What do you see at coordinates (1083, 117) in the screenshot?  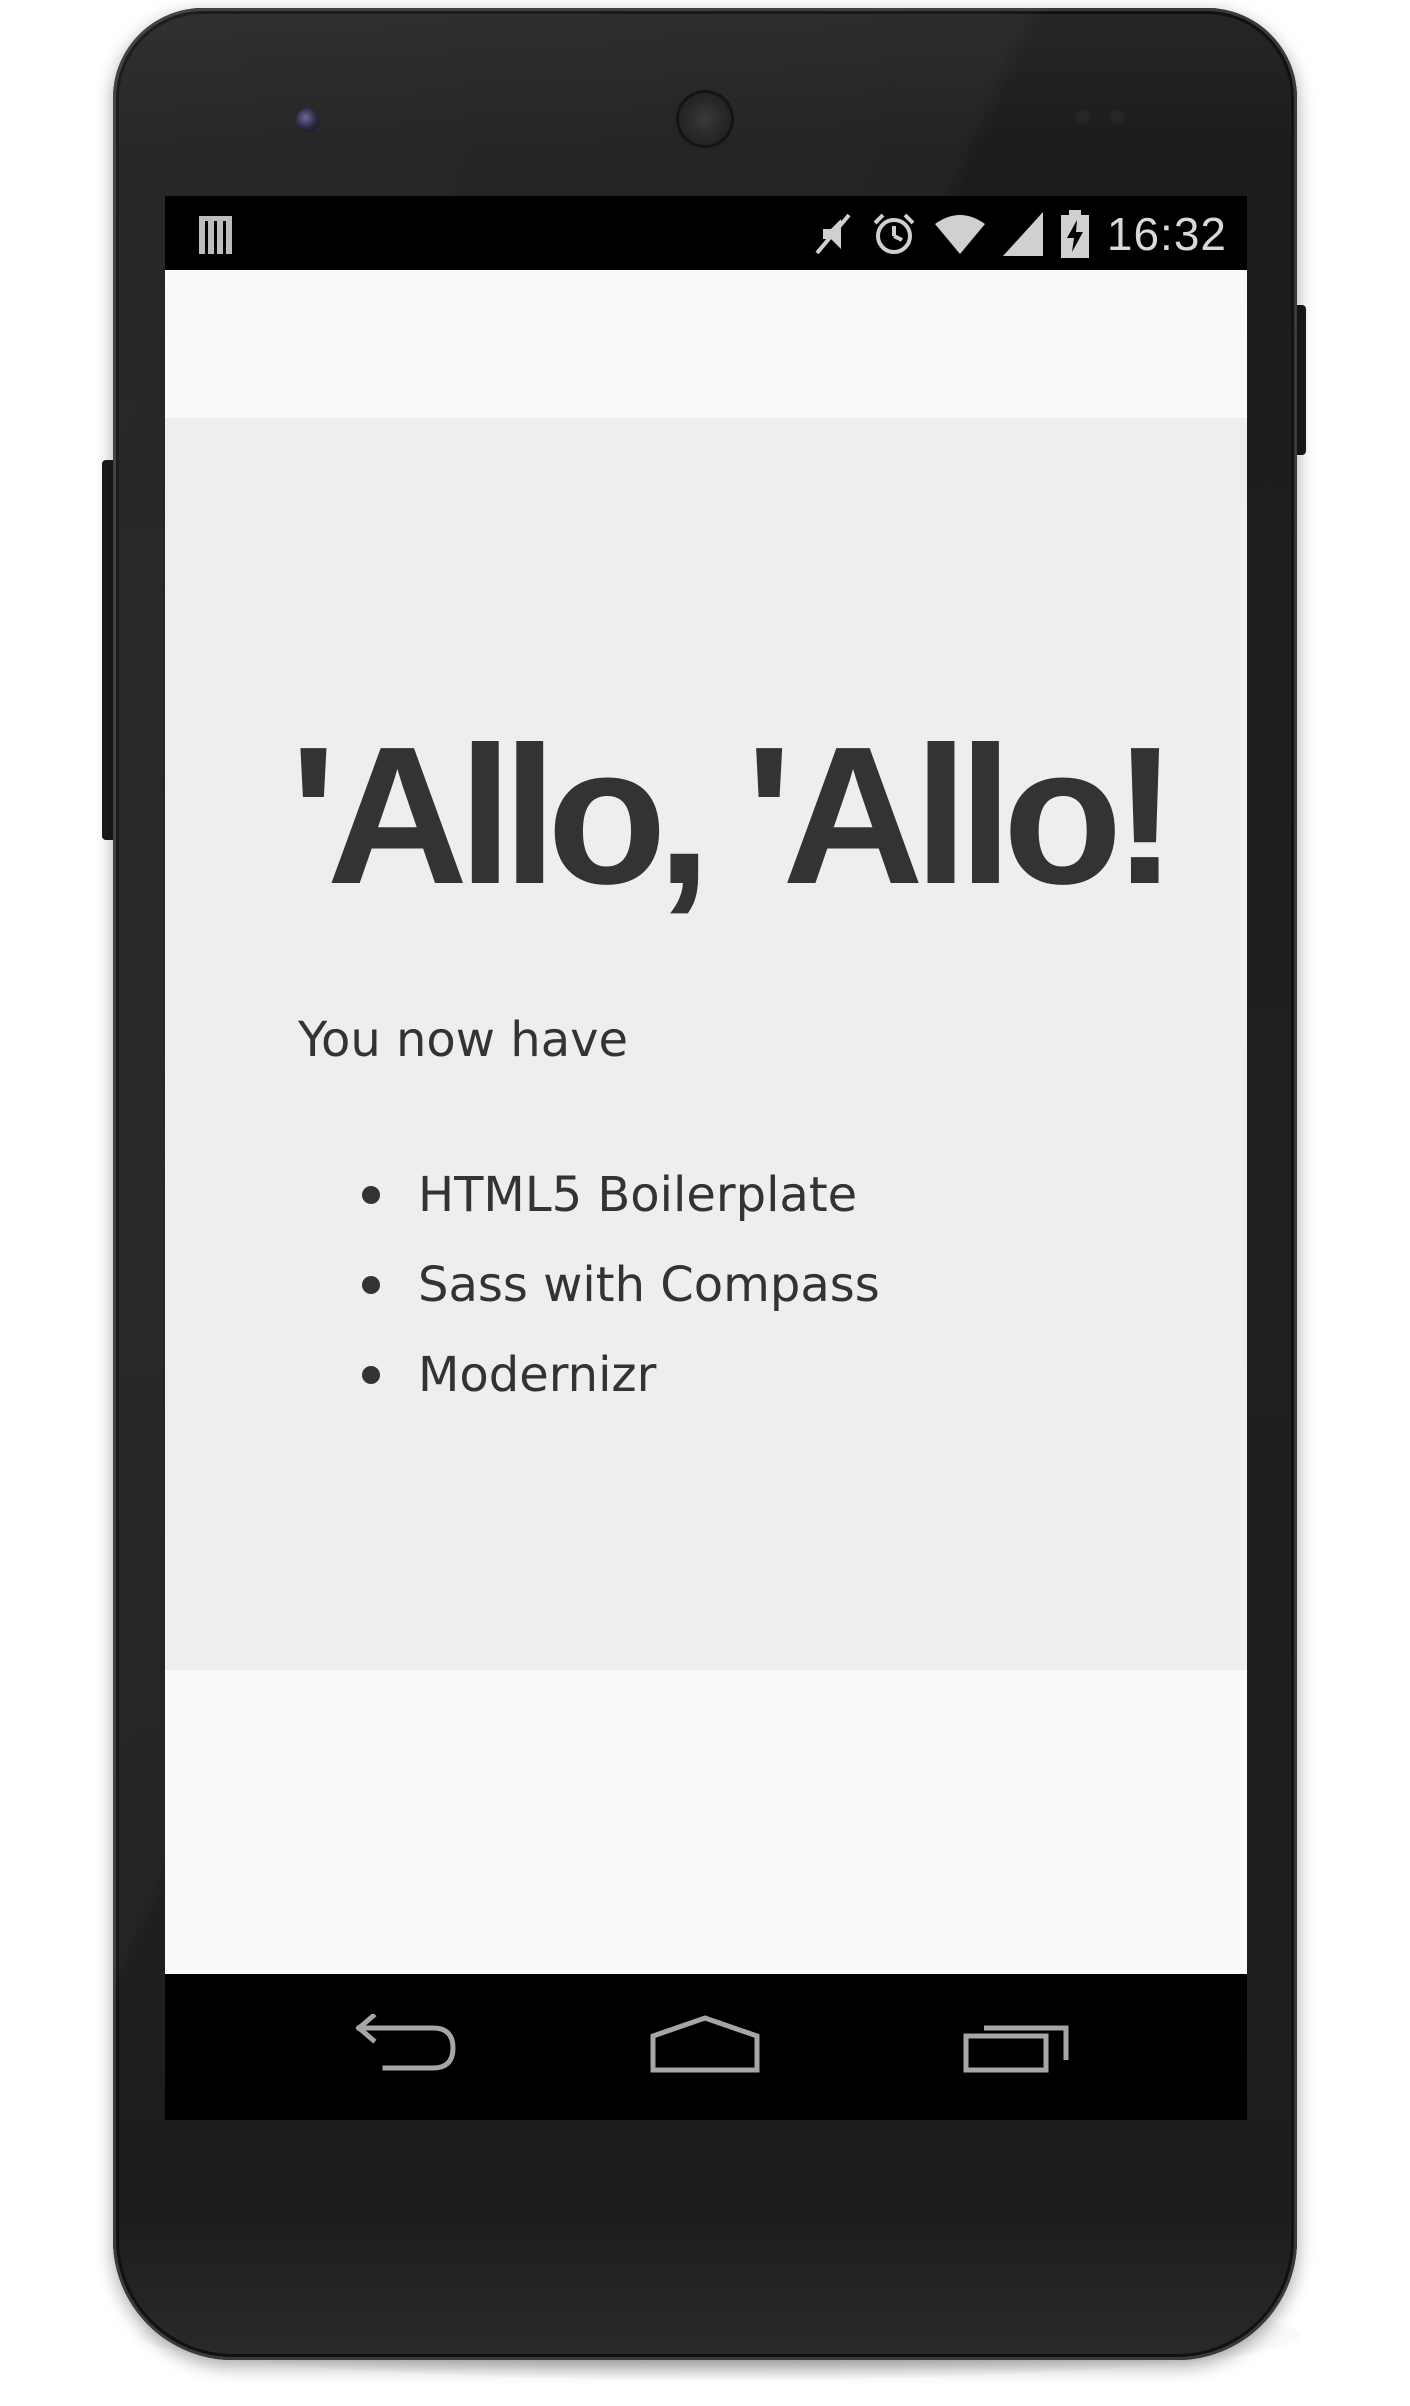 I see `proximity-sensor` at bounding box center [1083, 117].